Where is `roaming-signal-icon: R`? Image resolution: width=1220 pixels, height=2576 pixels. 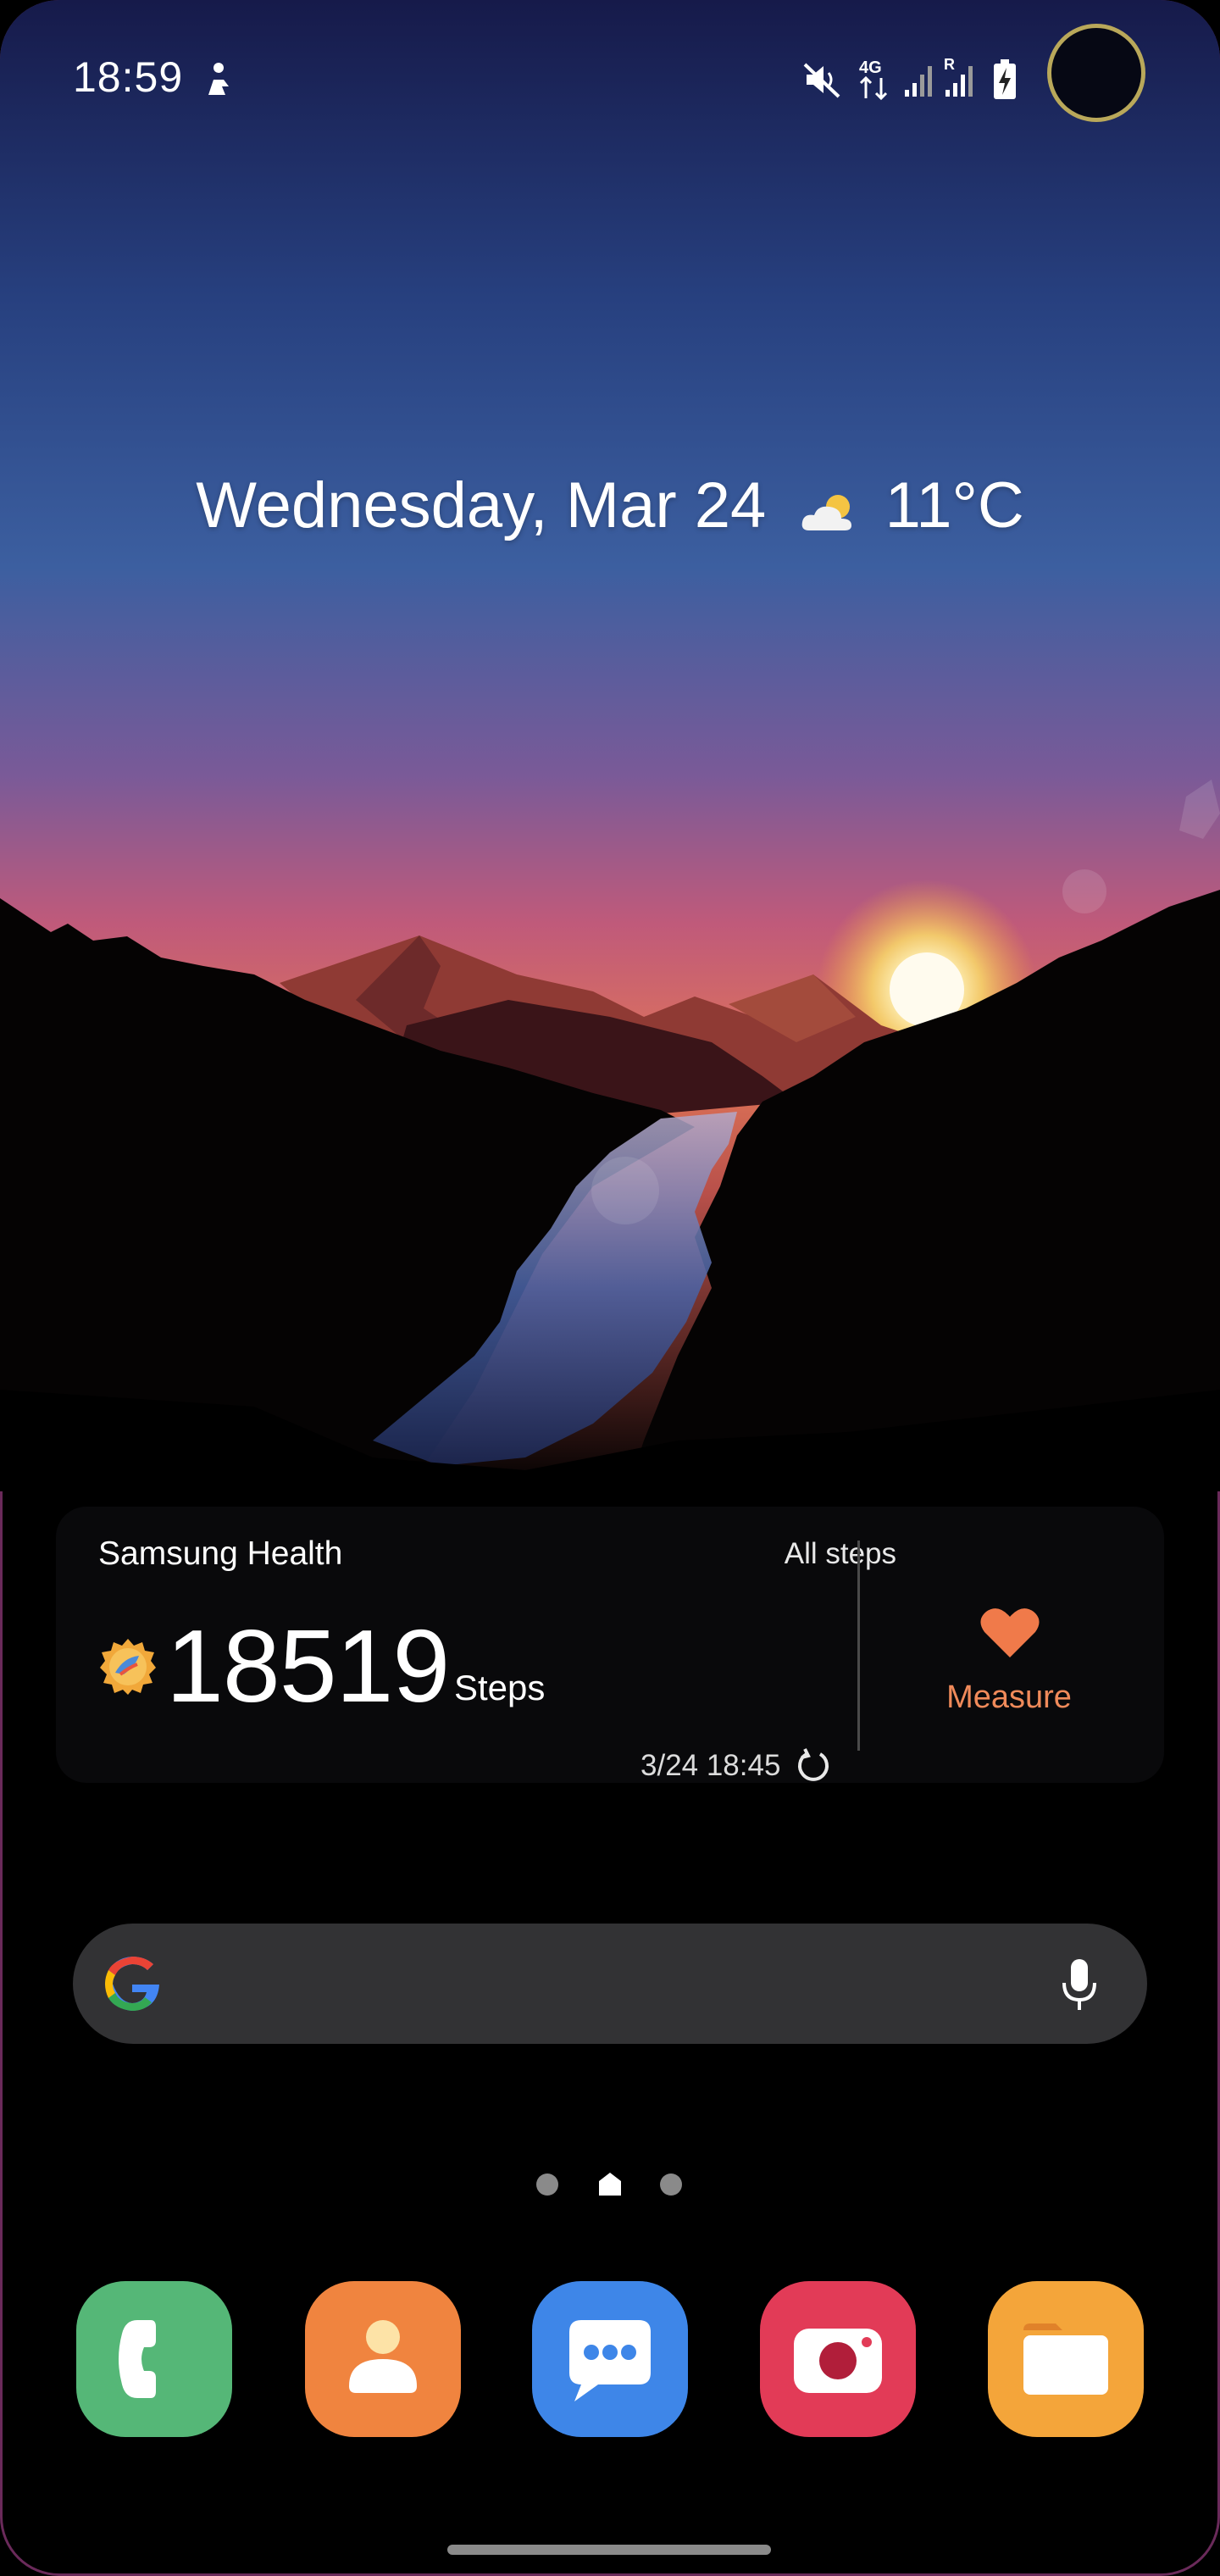 roaming-signal-icon: R is located at coordinates (962, 78).